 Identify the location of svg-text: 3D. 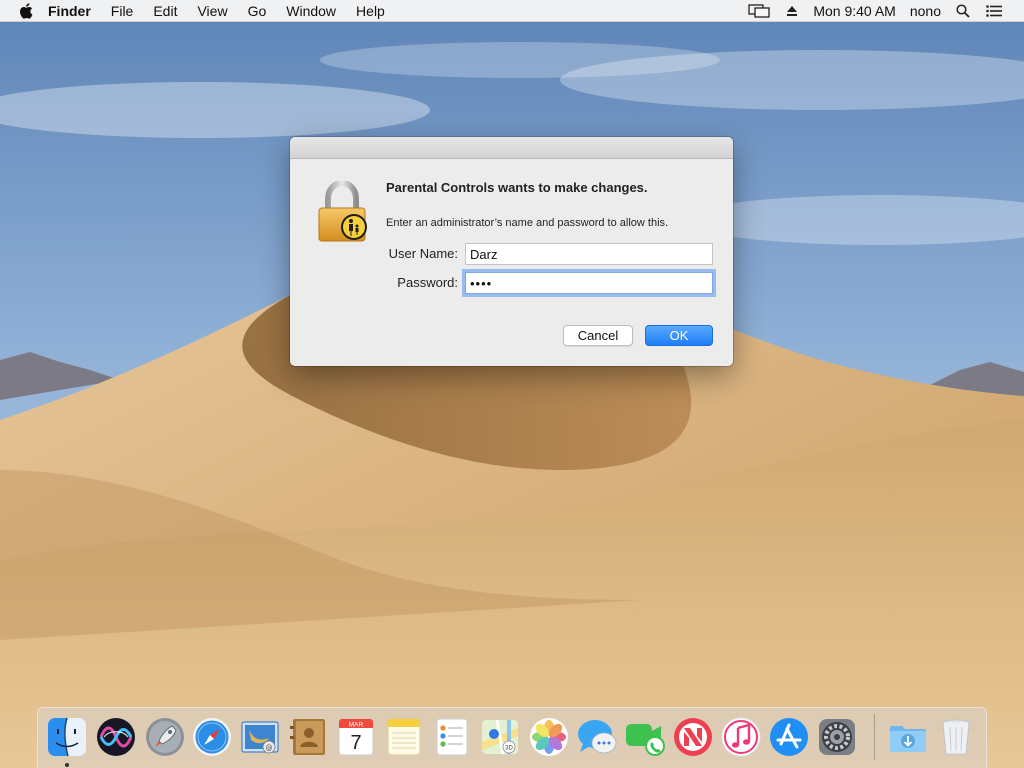
(509, 749).